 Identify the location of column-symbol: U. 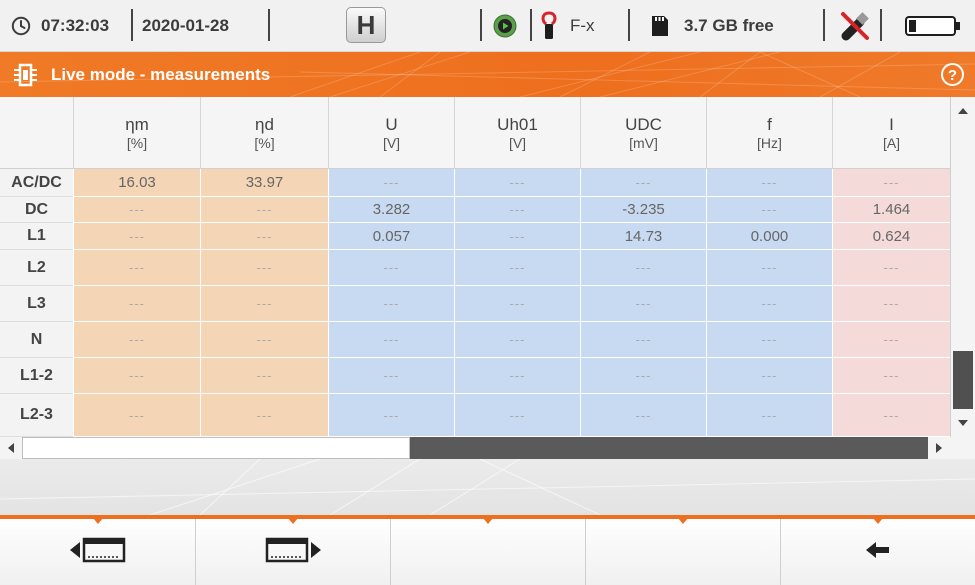
(391, 124).